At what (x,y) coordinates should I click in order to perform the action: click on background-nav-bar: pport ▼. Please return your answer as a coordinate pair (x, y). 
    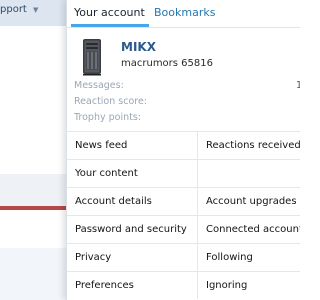
    Looking at the image, I should click on (33, 13).